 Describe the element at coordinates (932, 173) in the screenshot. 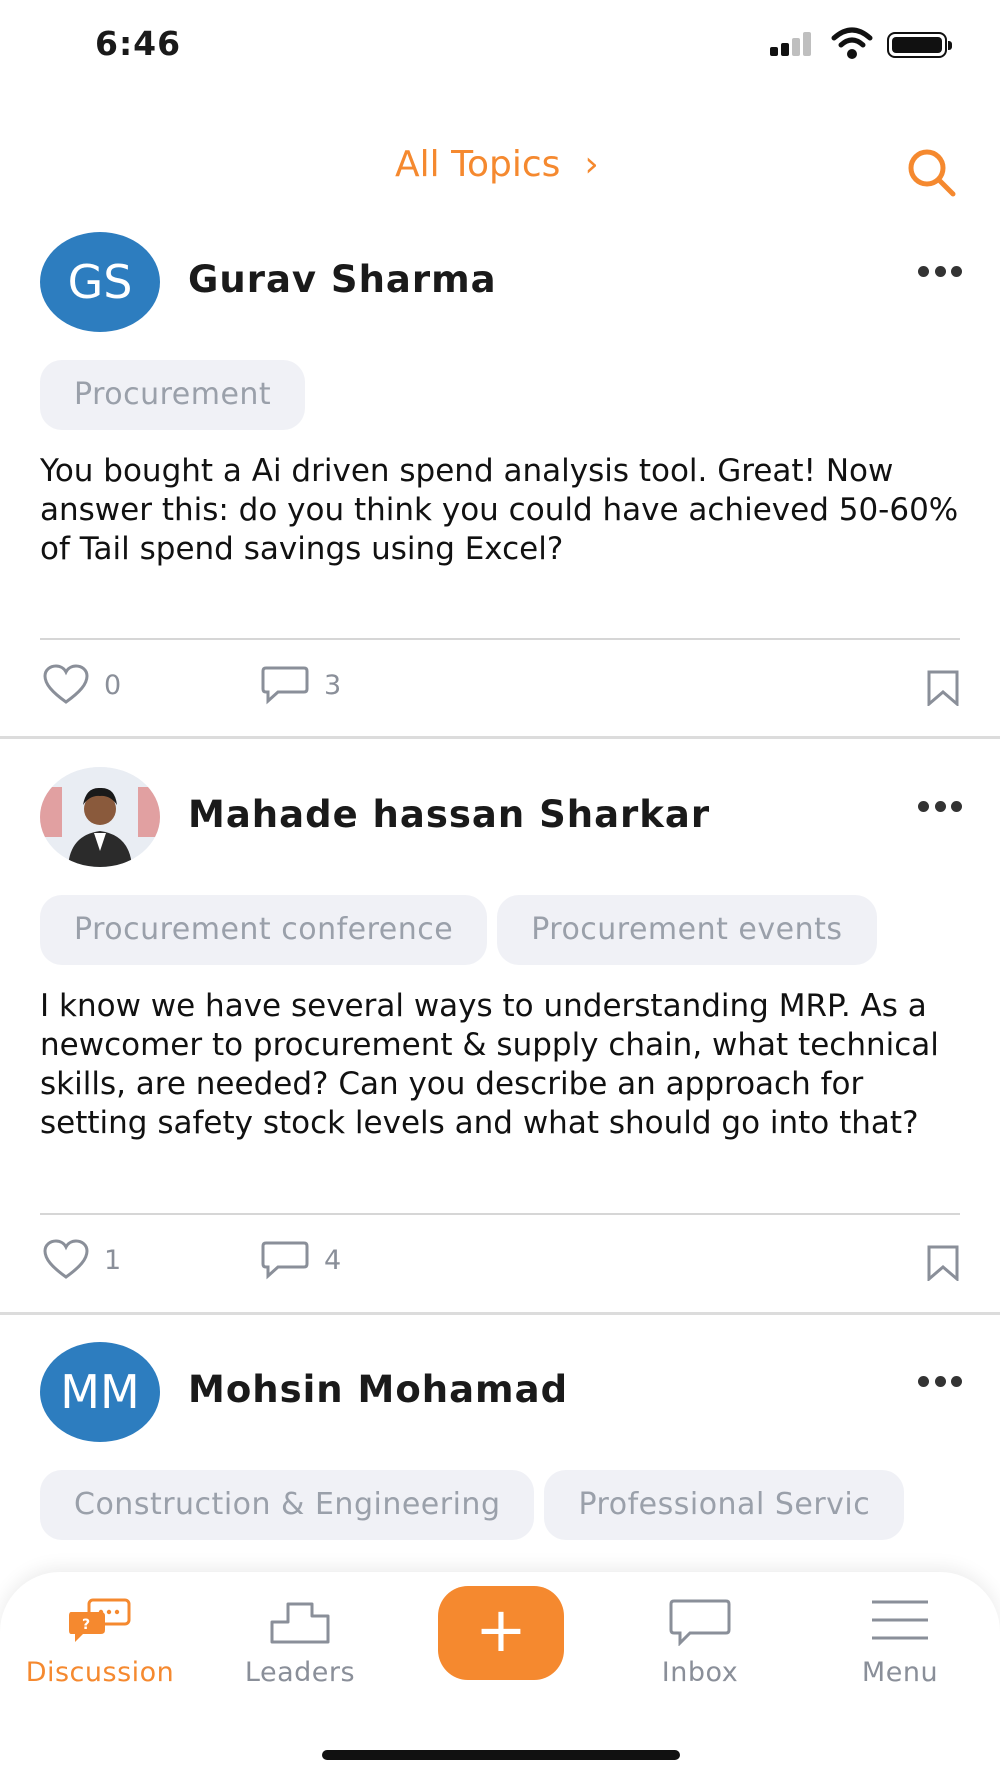

I see `search-icon` at that location.